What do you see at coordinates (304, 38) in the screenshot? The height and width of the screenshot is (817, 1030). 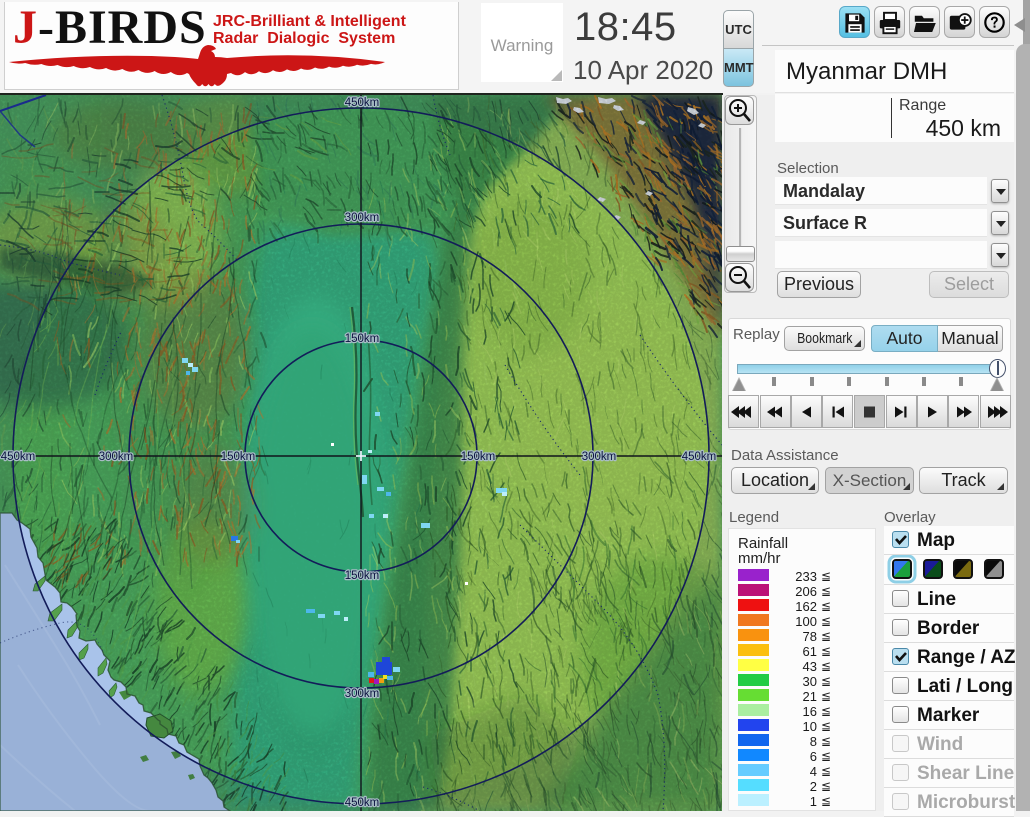 I see `svg-text: Radar Dialogic System` at bounding box center [304, 38].